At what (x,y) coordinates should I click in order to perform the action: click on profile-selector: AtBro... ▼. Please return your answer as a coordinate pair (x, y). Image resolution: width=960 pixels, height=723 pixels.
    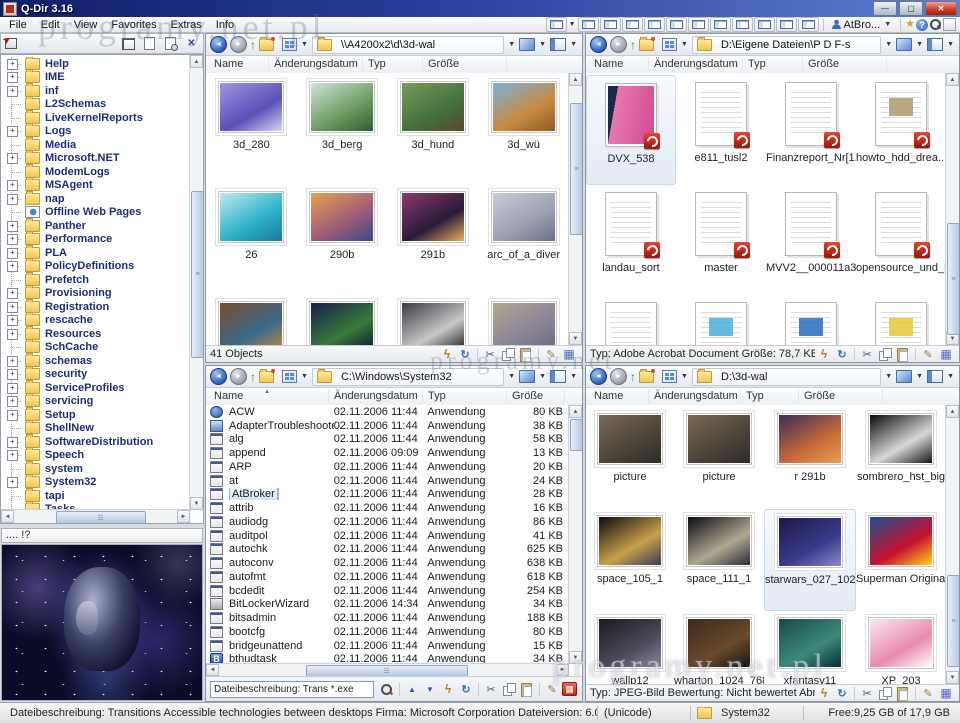
    Looking at the image, I should click on (862, 25).